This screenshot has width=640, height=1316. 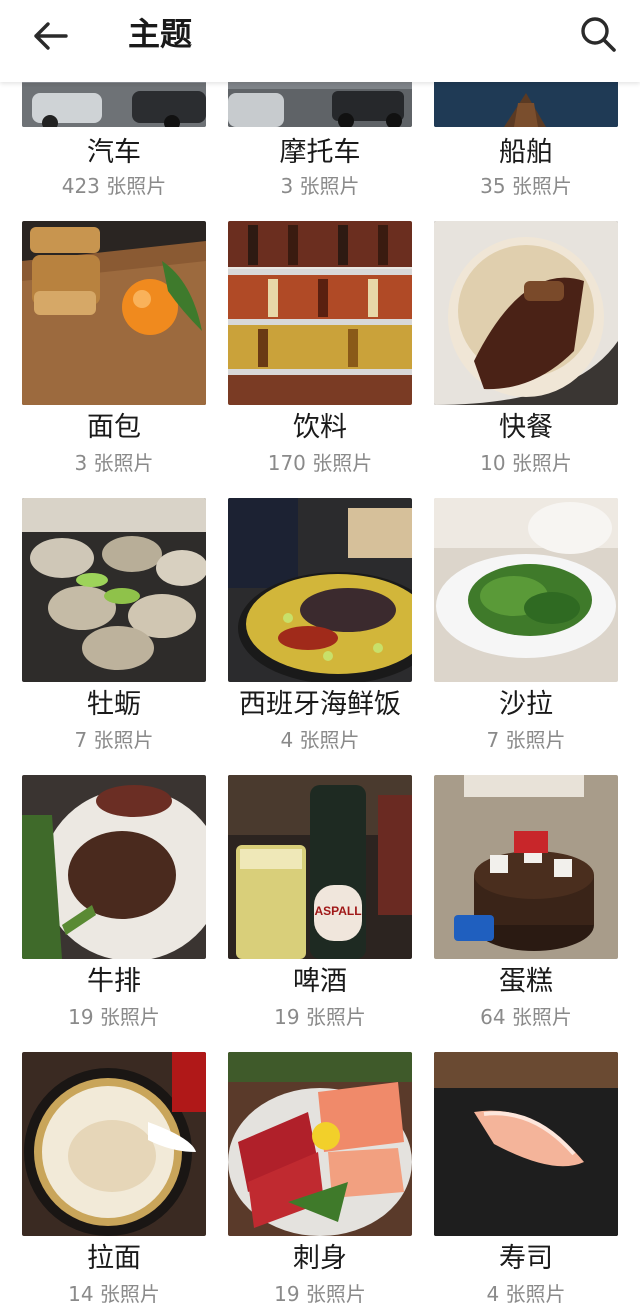 I want to click on category-label: 面包, so click(x=114, y=427).